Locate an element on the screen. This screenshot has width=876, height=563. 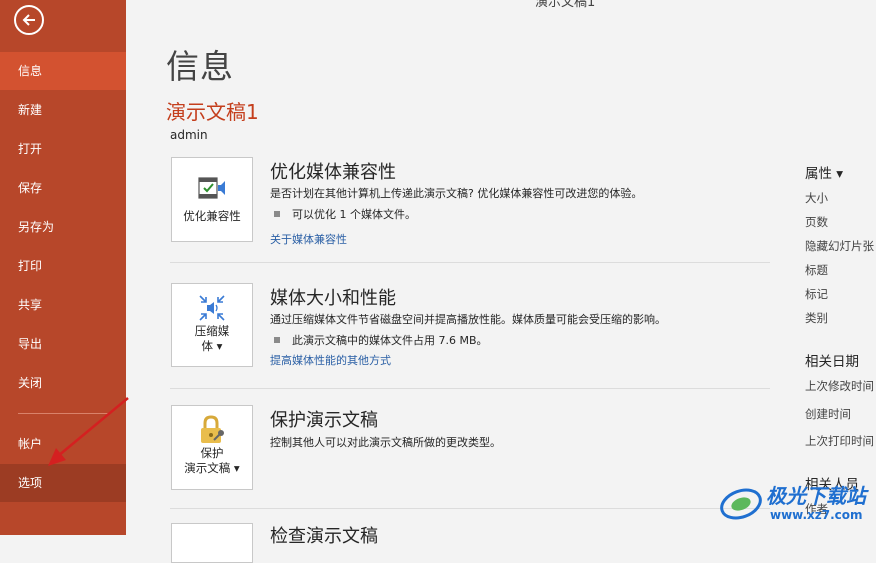
section-desc-protect: 控制其他人可以对此演示文稿所做的更改类型。 is located at coordinates (385, 442).